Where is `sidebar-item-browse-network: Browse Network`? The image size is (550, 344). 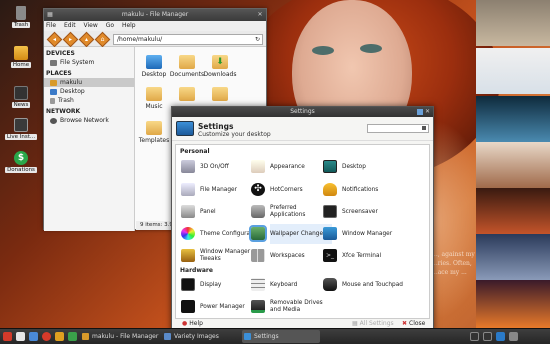 sidebar-item-browse-network: Browse Network is located at coordinates (89, 120).